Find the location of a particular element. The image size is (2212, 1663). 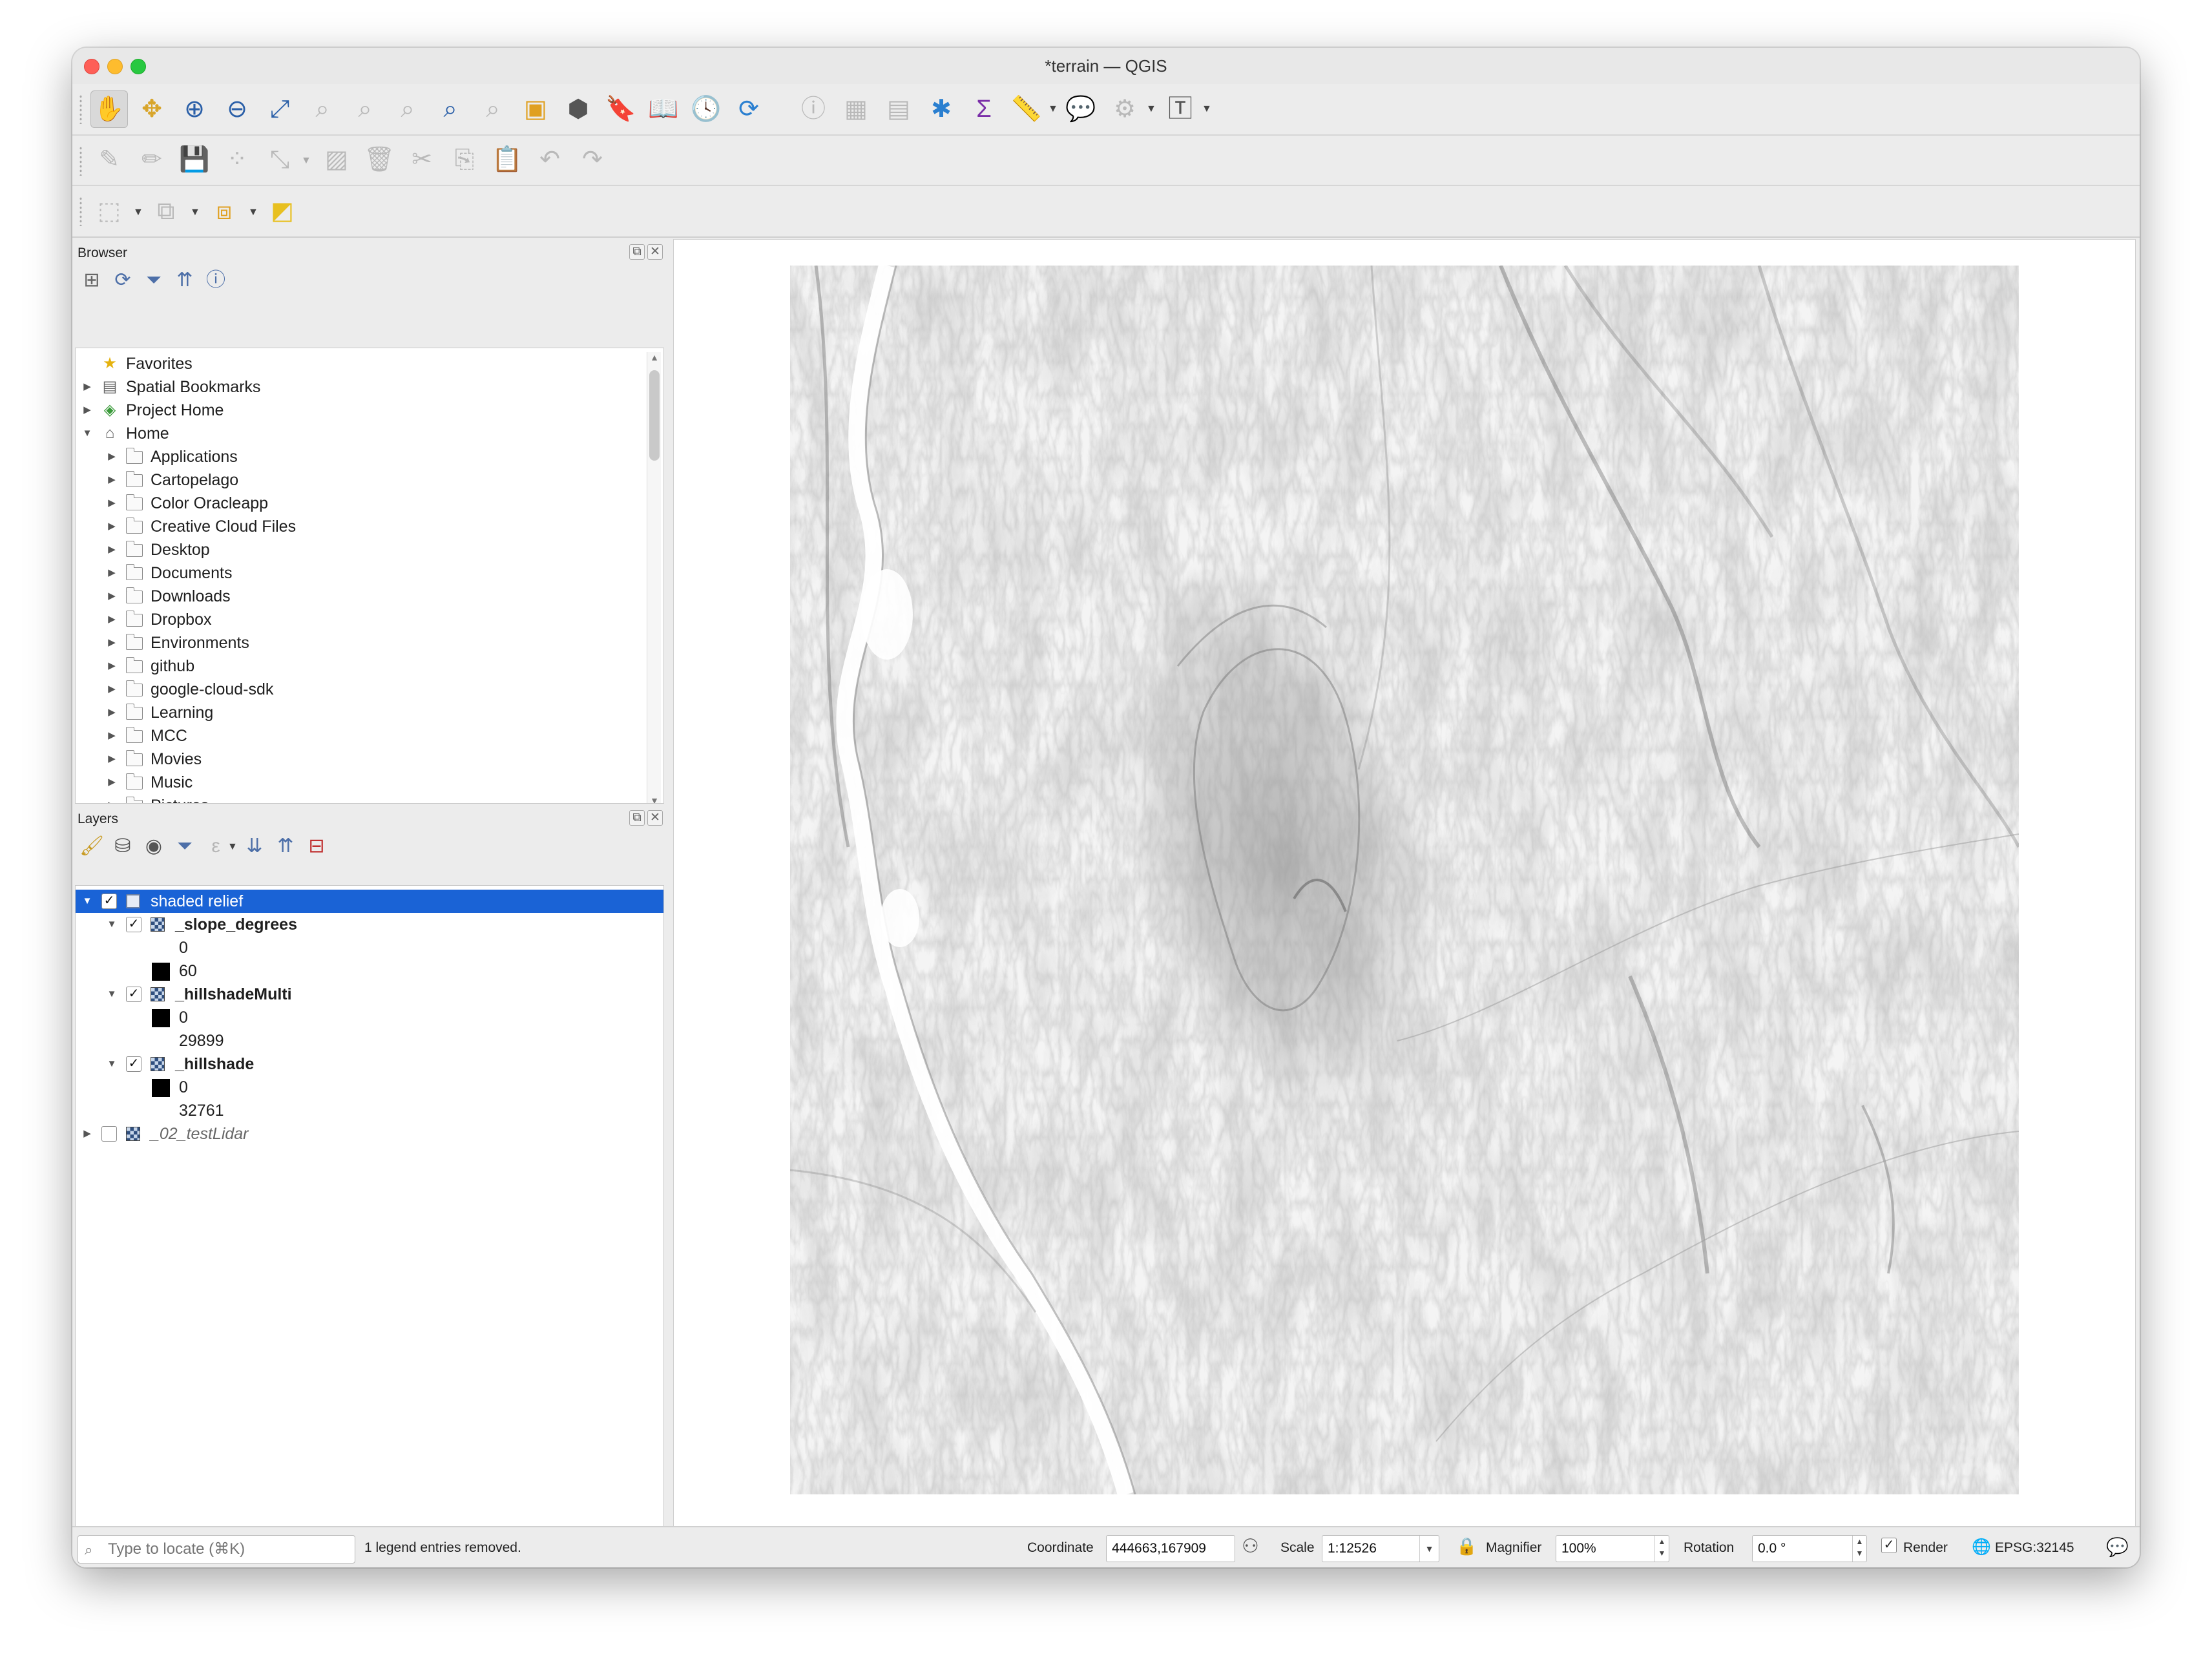

zoom-out-icon: ⊖ is located at coordinates (237, 109).